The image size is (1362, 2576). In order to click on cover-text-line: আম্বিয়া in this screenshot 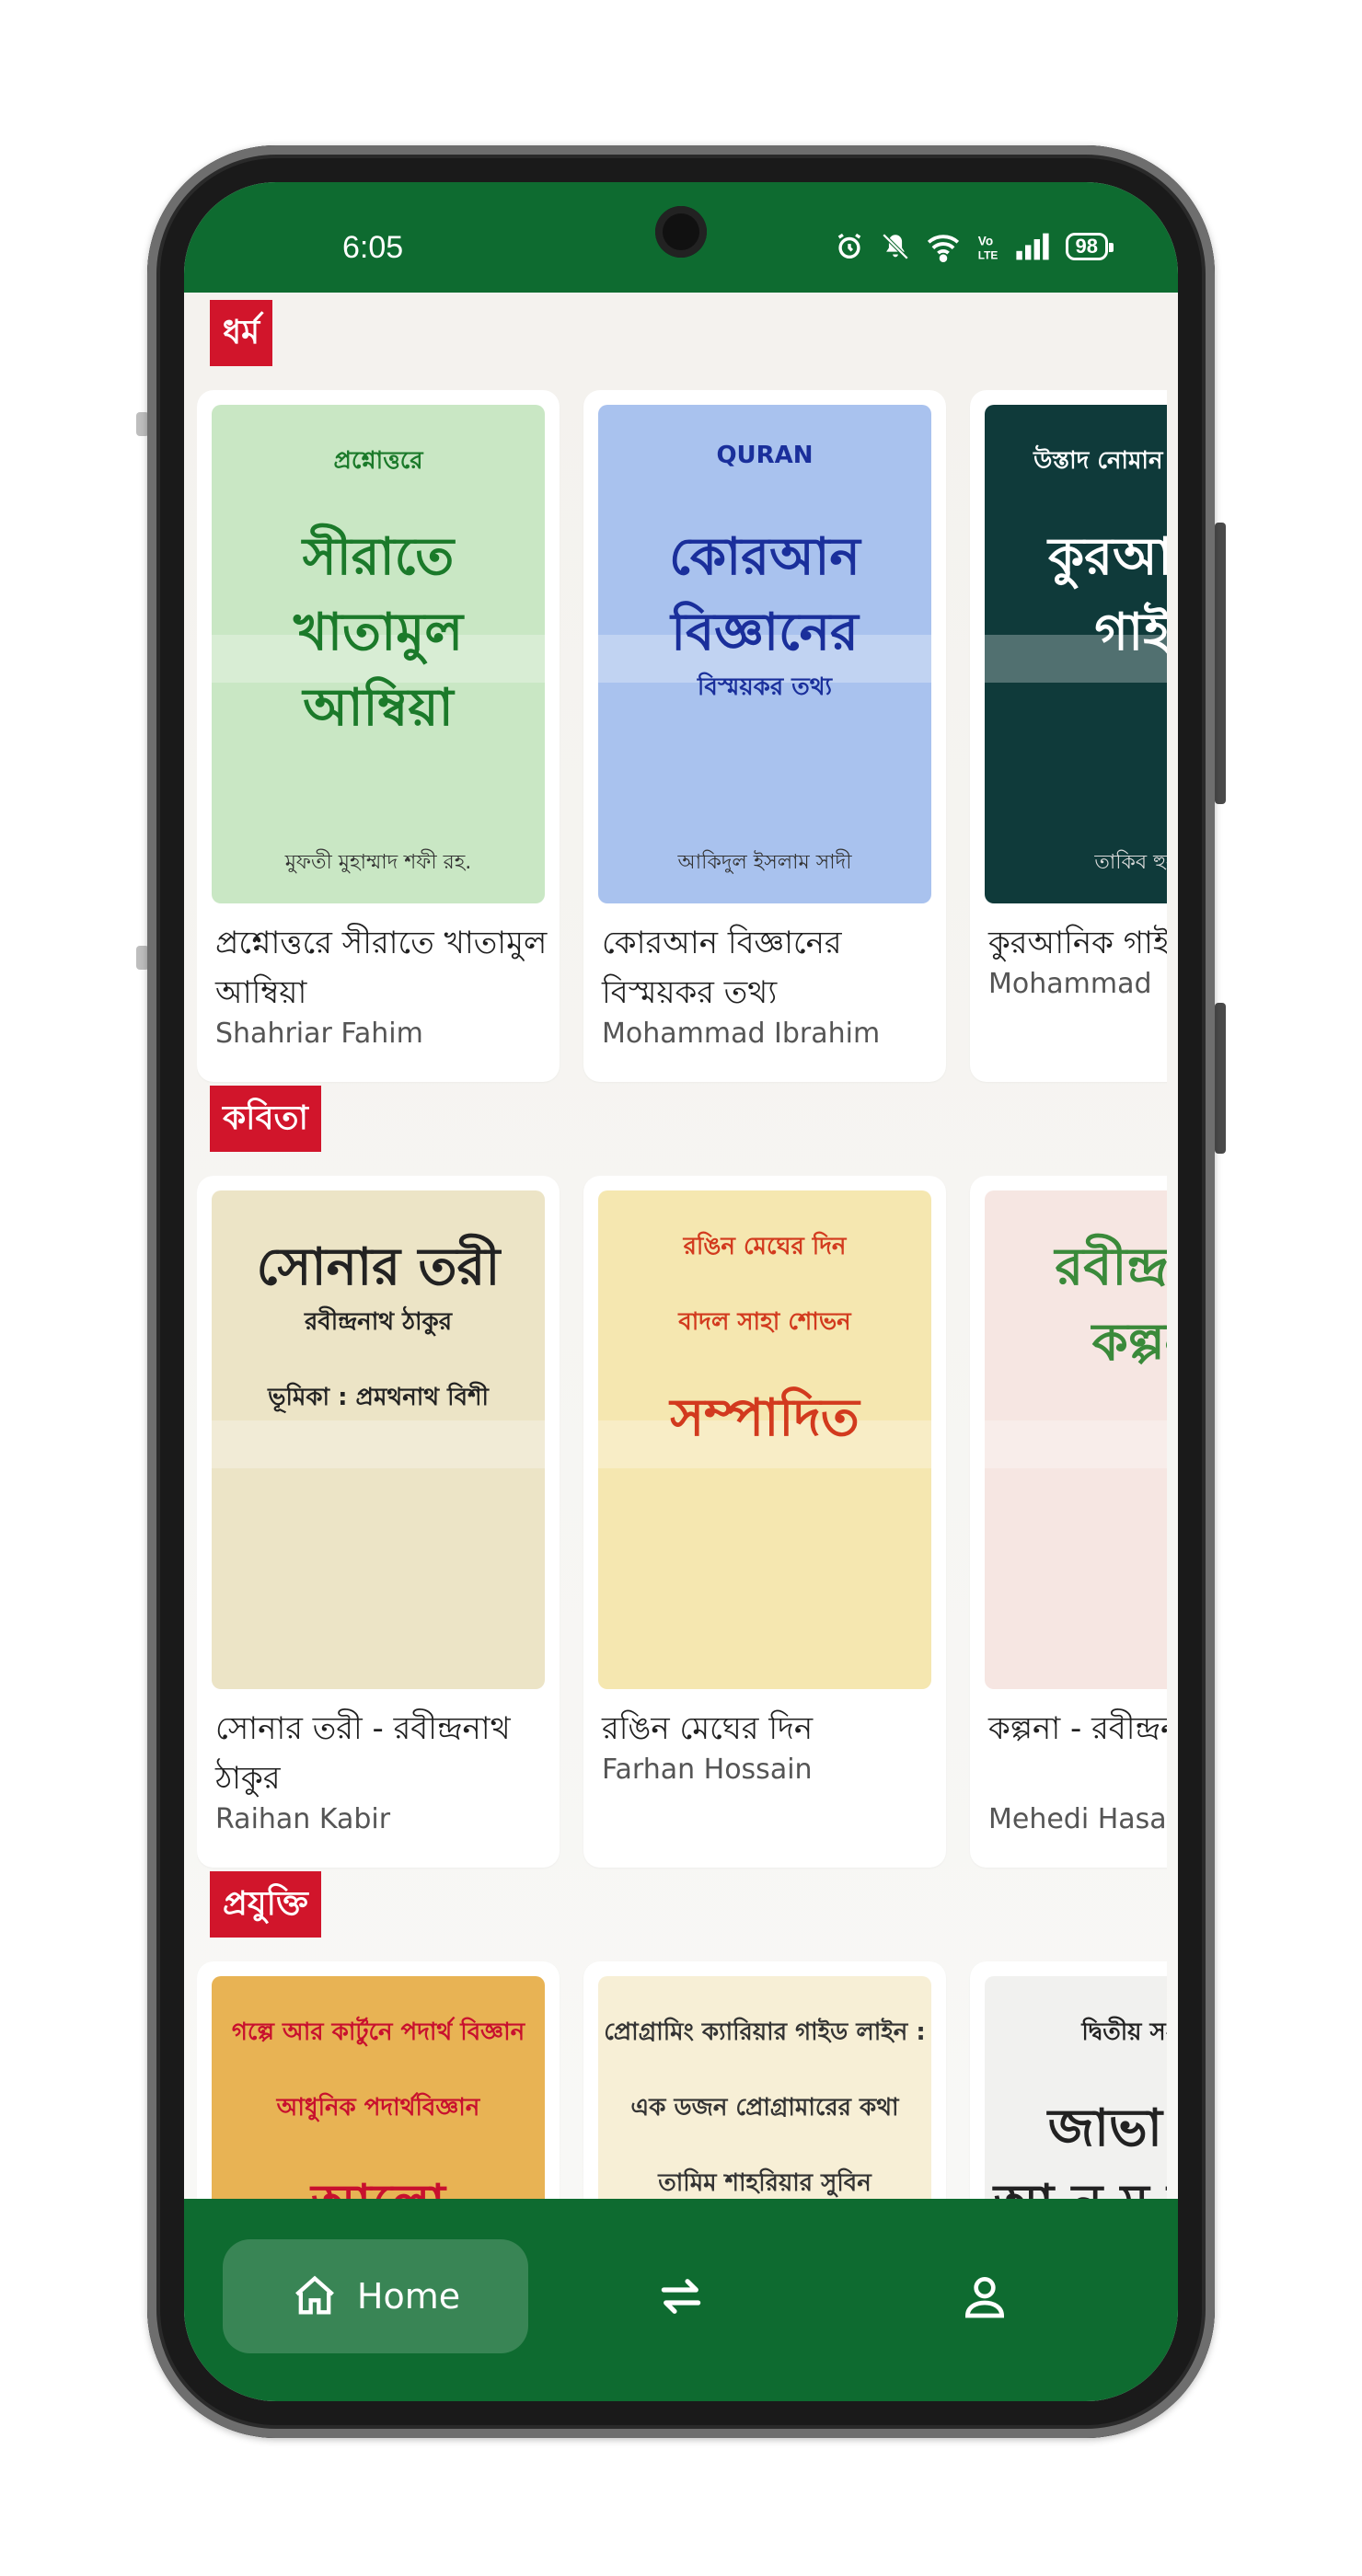, I will do `click(379, 708)`.